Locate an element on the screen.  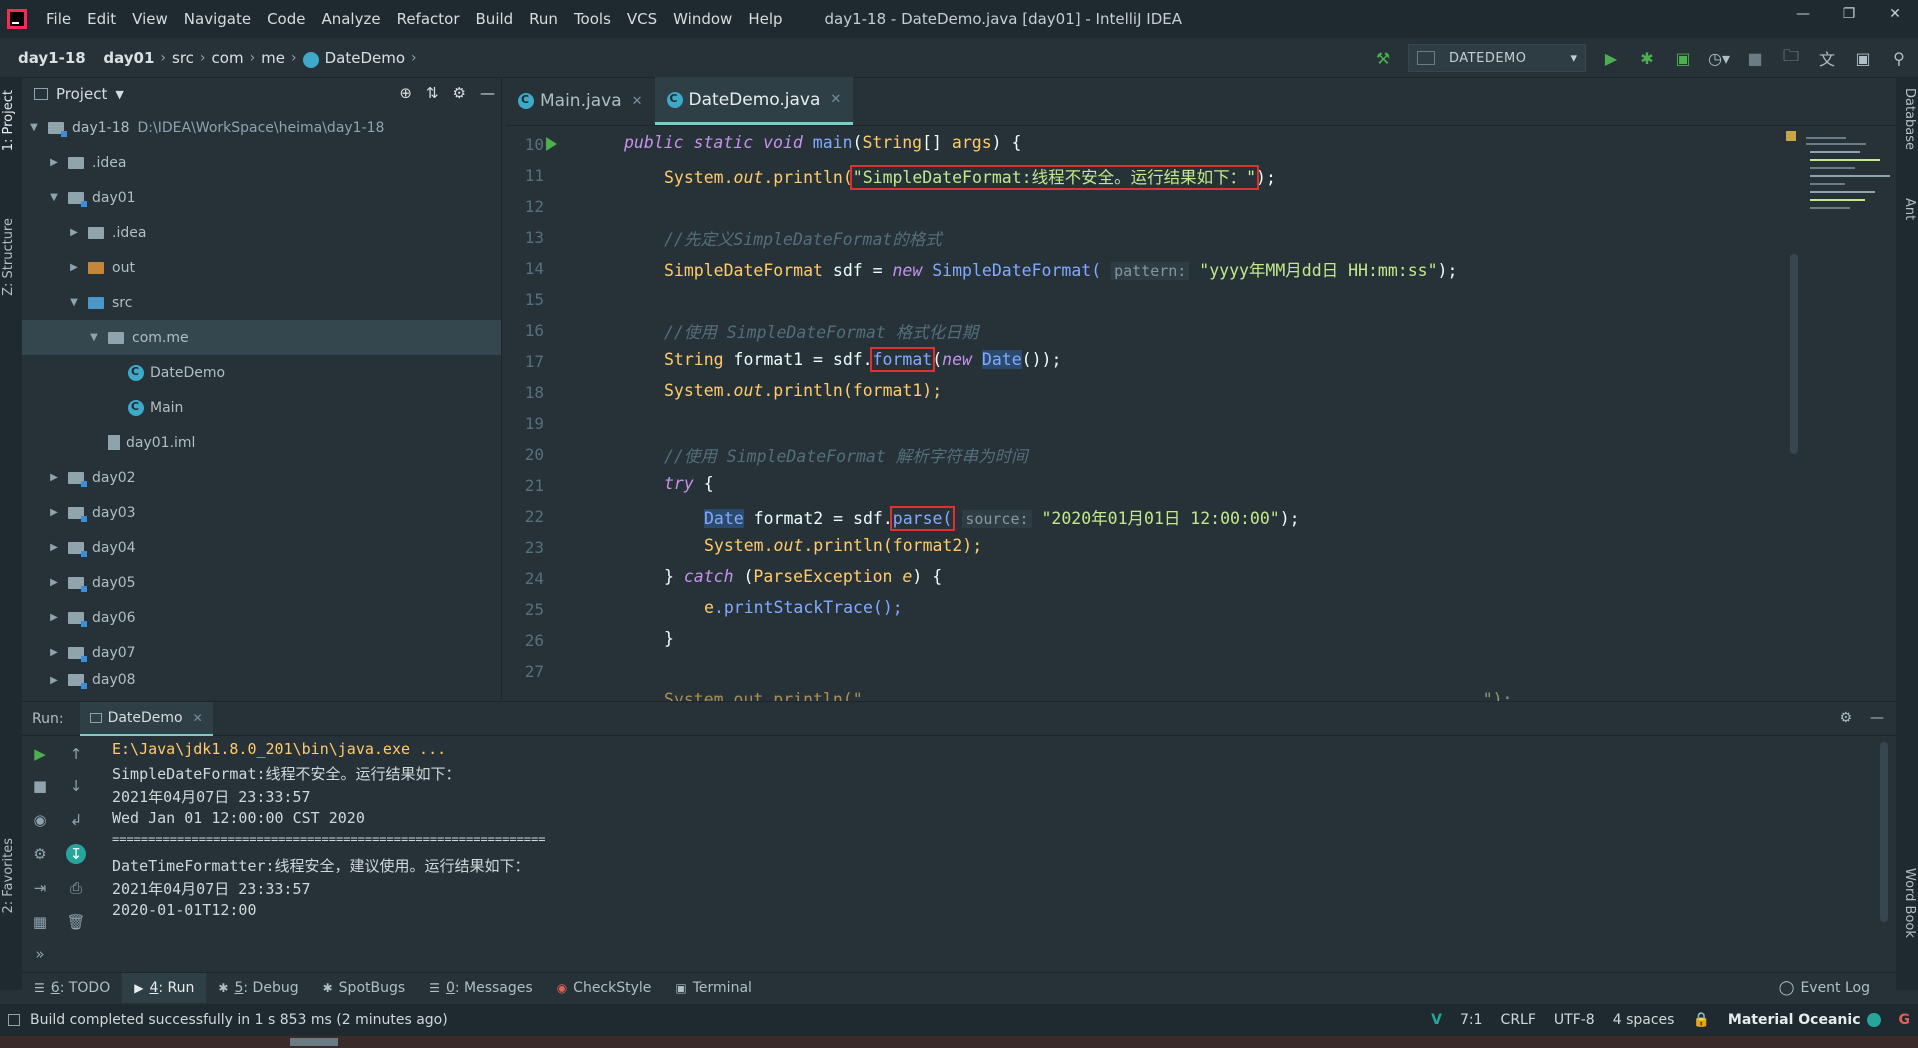
trash-icon: 🗑 is located at coordinates (76, 922).